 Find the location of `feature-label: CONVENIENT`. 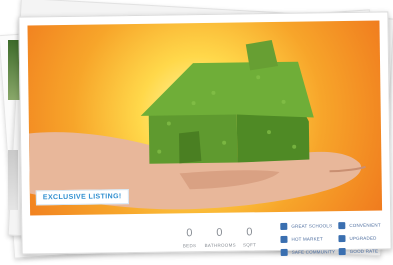

feature-label: CONVENIENT is located at coordinates (365, 225).